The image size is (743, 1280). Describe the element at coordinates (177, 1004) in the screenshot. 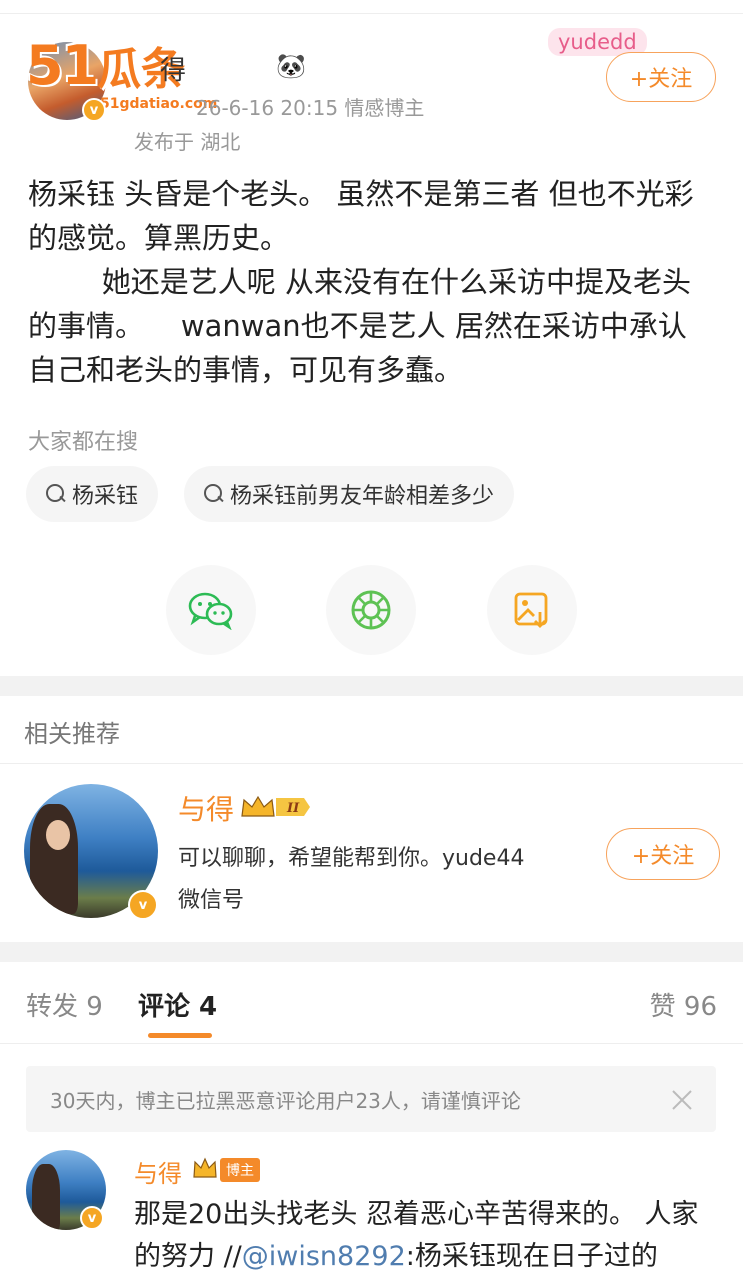

I see `tab-comment: 评论 4` at that location.